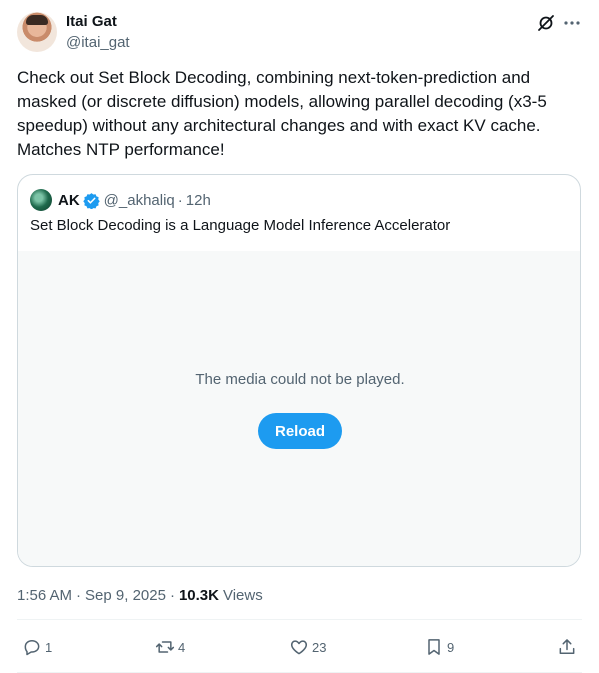  What do you see at coordinates (91, 21) in the screenshot?
I see `author-name: Itai Gat` at bounding box center [91, 21].